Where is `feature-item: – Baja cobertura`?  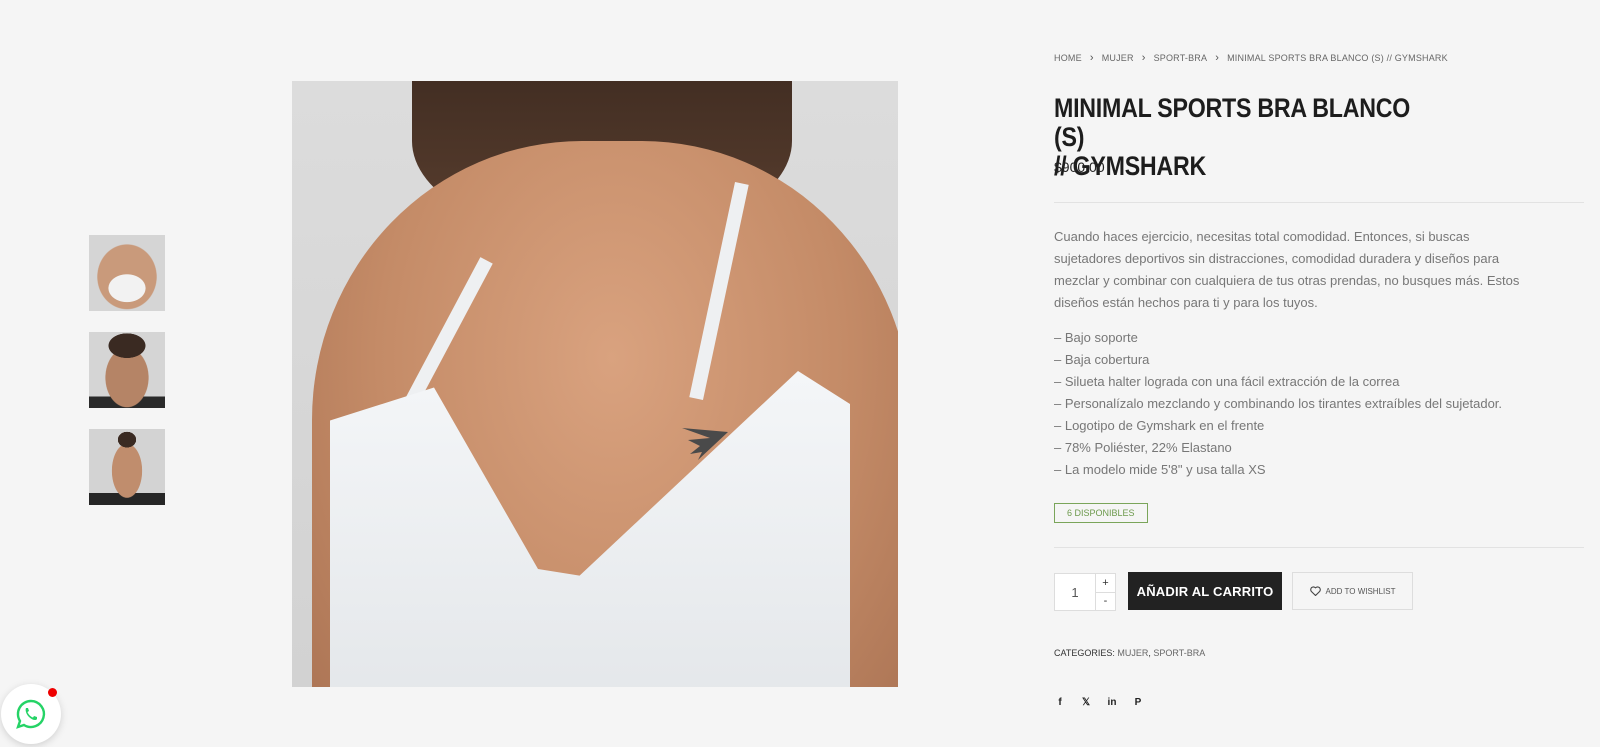 feature-item: – Baja cobertura is located at coordinates (1102, 359).